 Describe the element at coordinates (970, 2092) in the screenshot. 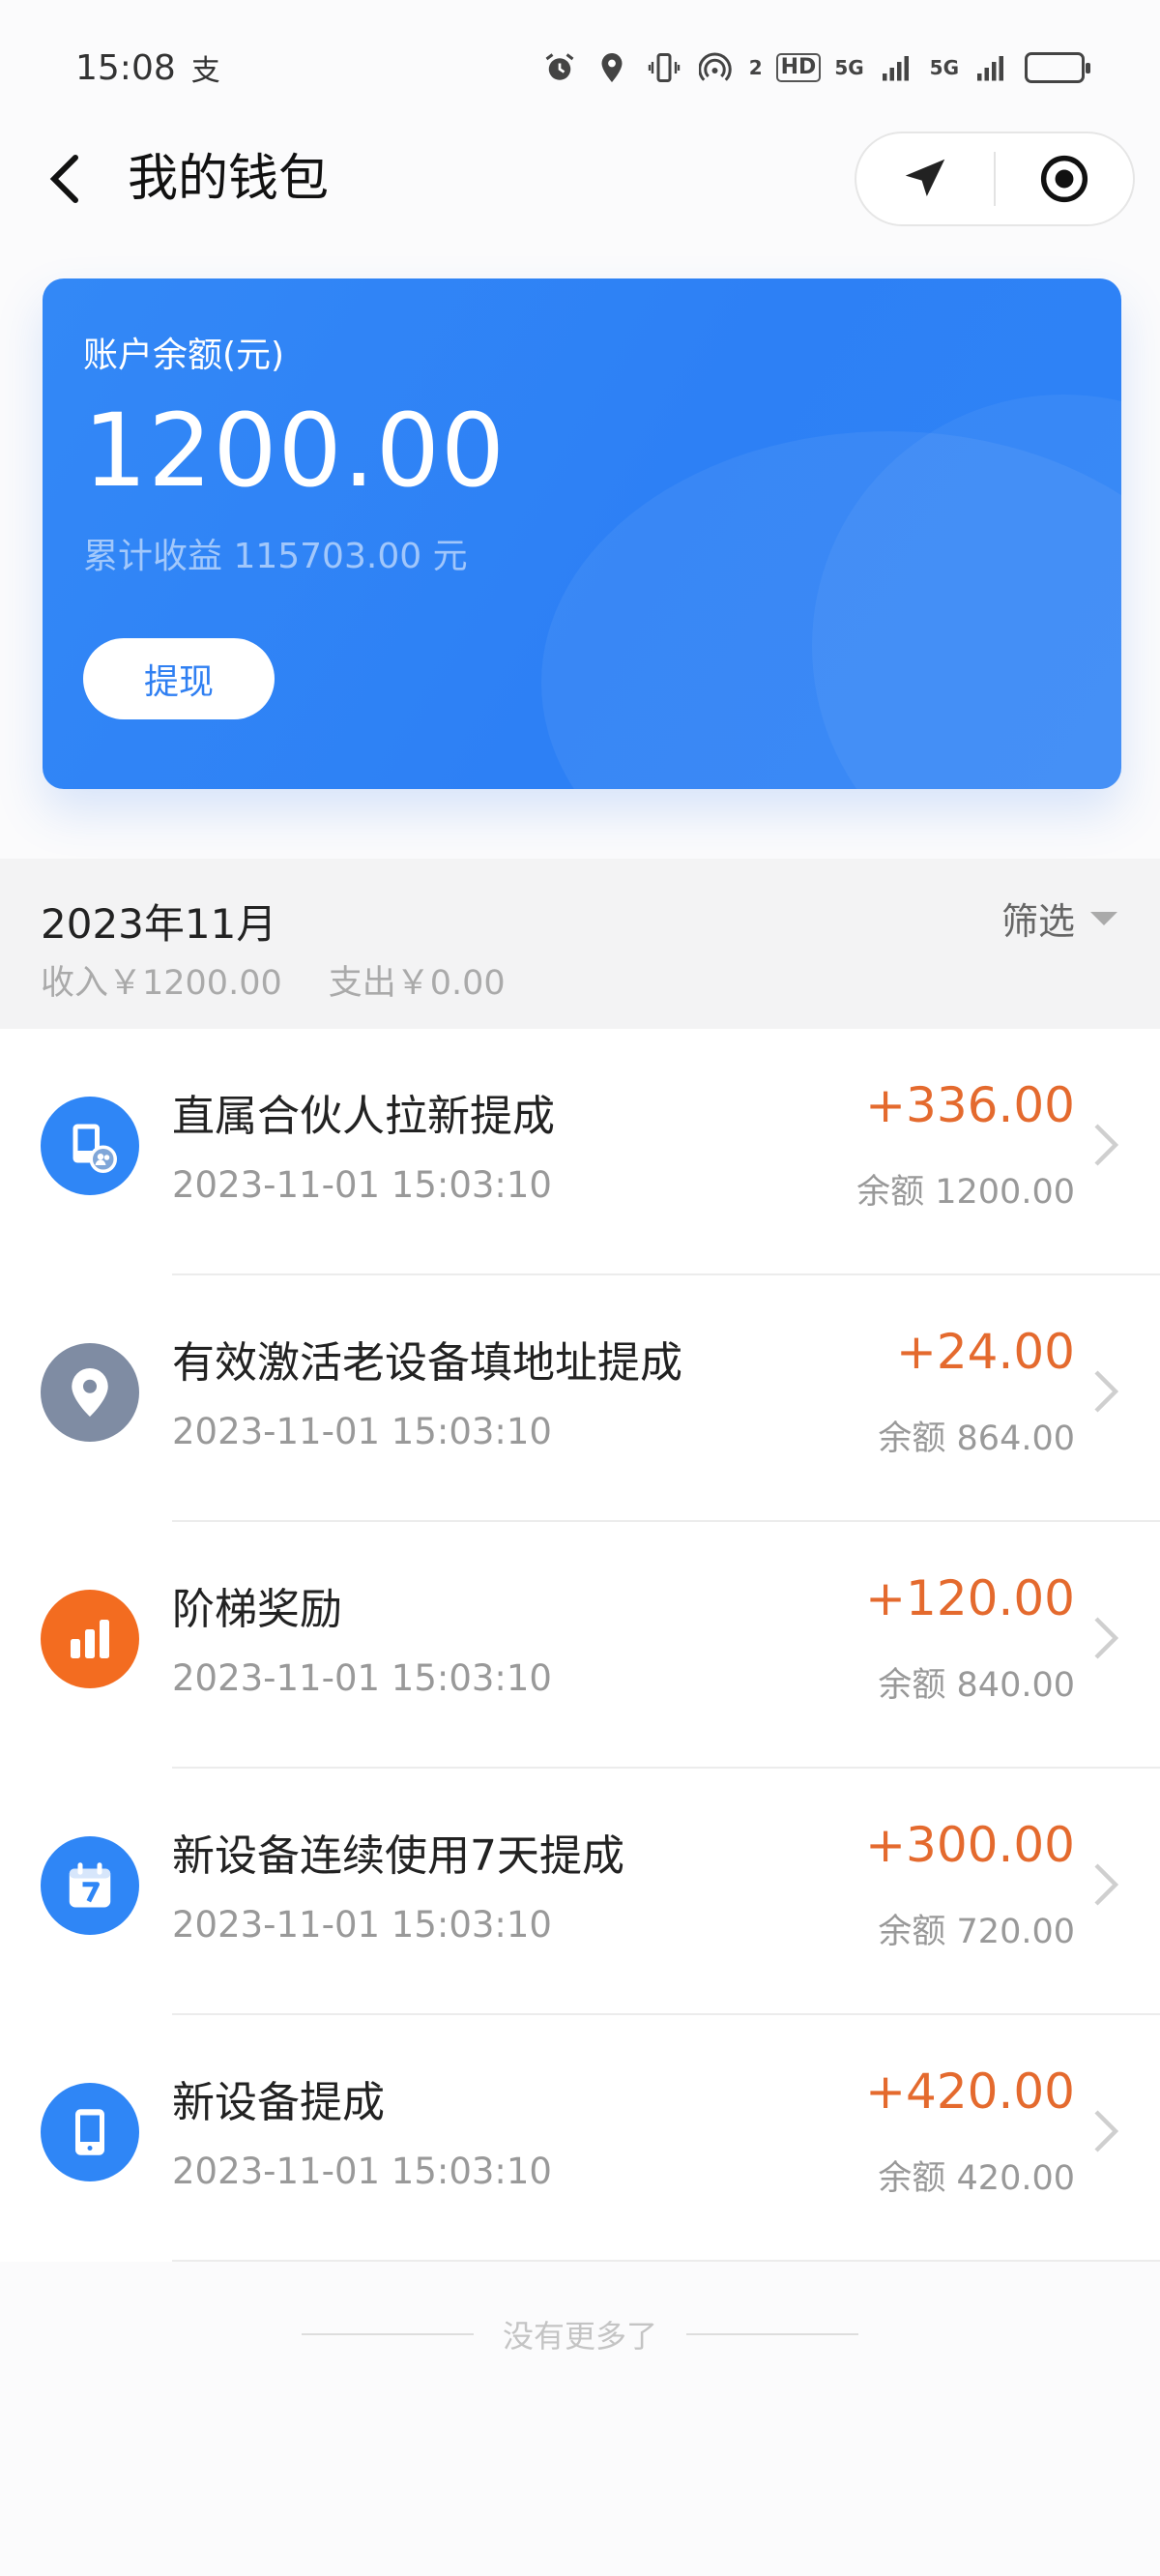

I see `transaction-amount: +420.00` at that location.